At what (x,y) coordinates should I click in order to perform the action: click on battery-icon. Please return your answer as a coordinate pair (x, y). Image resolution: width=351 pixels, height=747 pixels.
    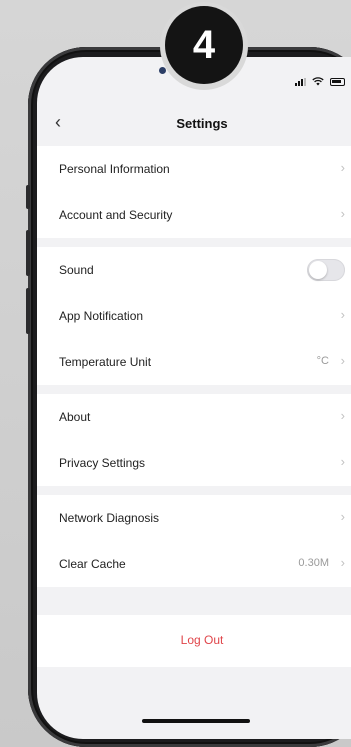
    Looking at the image, I should click on (337, 81).